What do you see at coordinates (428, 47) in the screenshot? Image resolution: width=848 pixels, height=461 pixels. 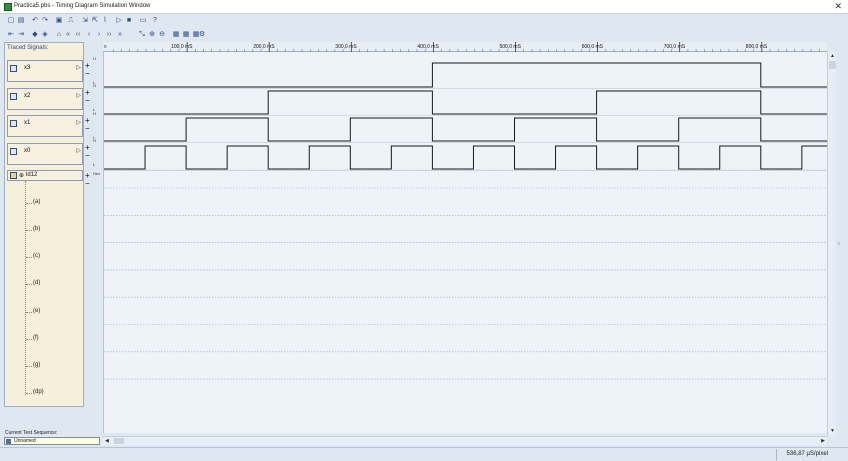 I see `ruler-tick-label: 400,0 mS` at bounding box center [428, 47].